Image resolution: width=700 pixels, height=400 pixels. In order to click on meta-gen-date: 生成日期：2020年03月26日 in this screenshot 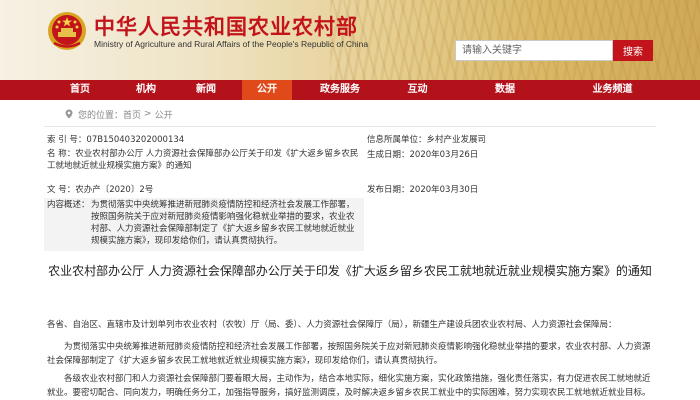, I will do `click(422, 155)`.